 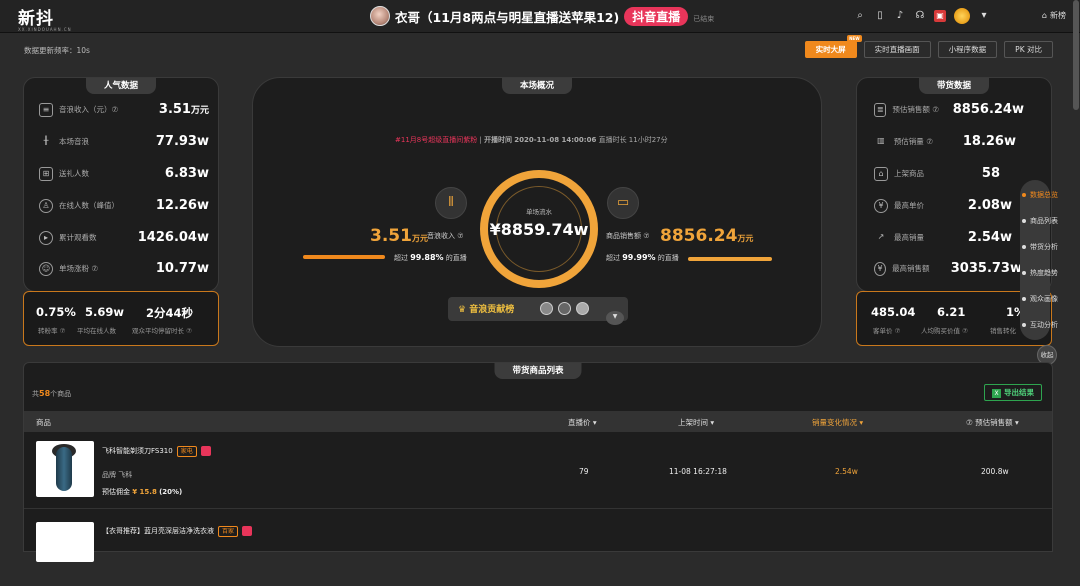 I want to click on user-icon, so click(x=962, y=16).